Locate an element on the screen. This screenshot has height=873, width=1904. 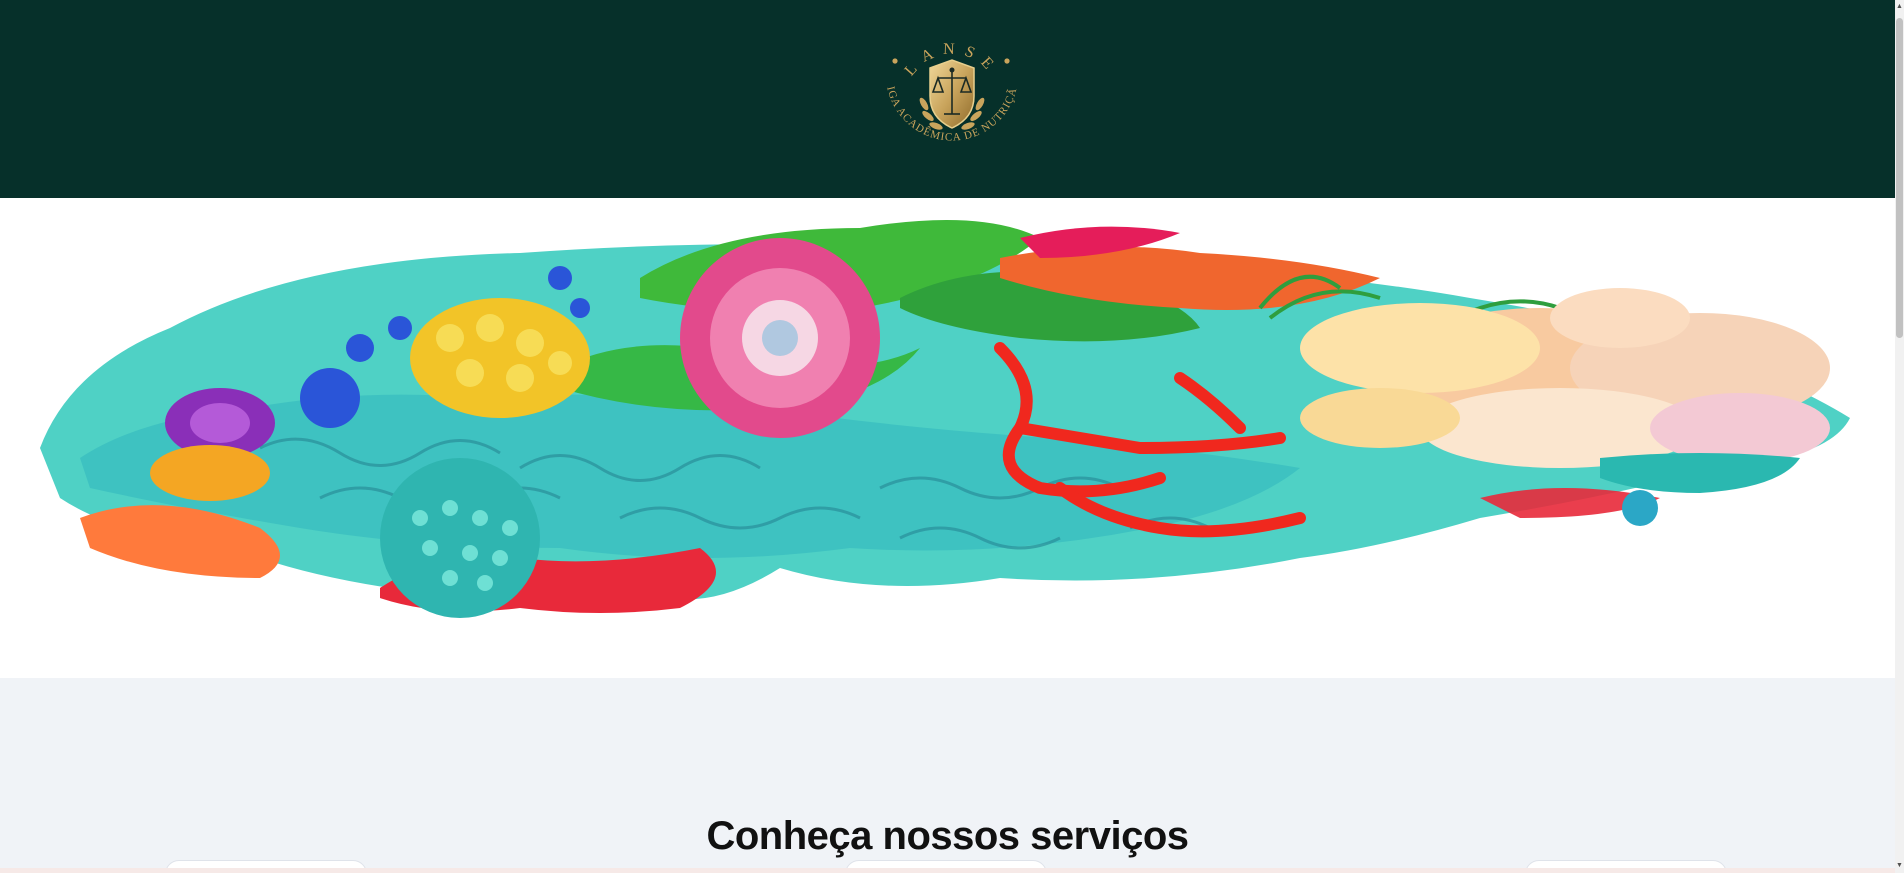
scrollbar-thumb is located at coordinates (1899, 178).